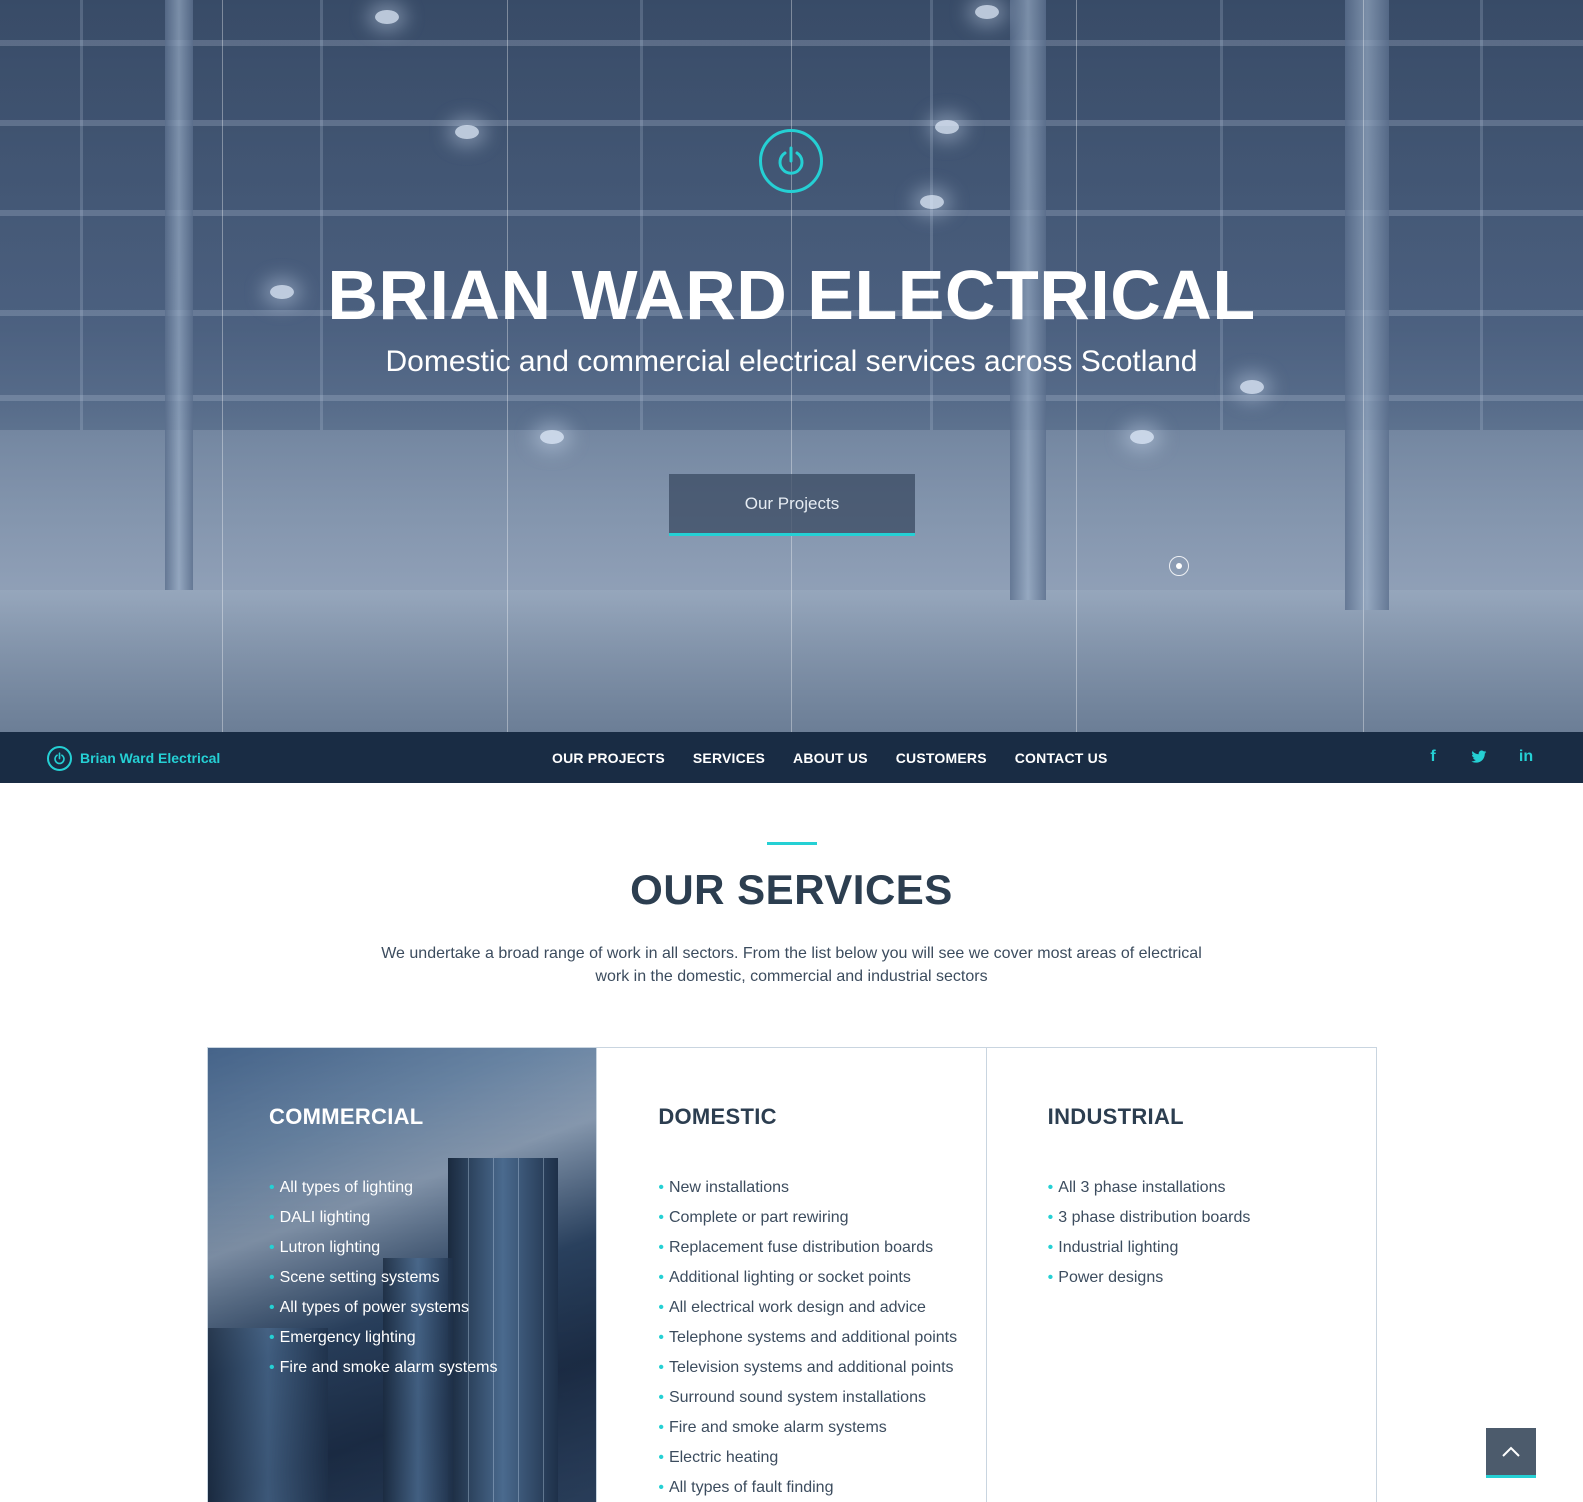  I want to click on chevron-up-icon, so click(1511, 1451).